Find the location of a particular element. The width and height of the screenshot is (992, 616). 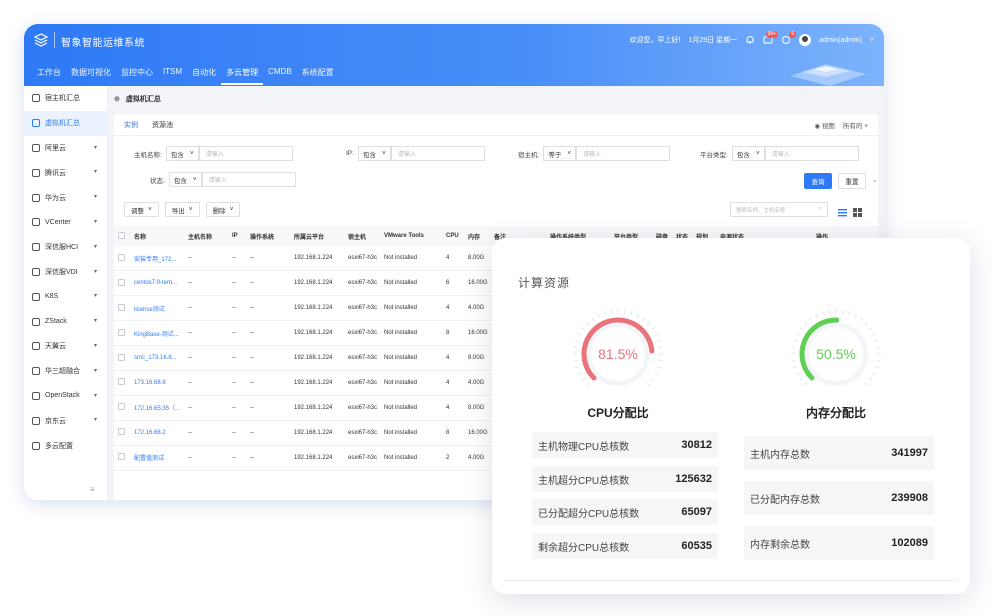

filter-operator-value: 等于 is located at coordinates (554, 154).